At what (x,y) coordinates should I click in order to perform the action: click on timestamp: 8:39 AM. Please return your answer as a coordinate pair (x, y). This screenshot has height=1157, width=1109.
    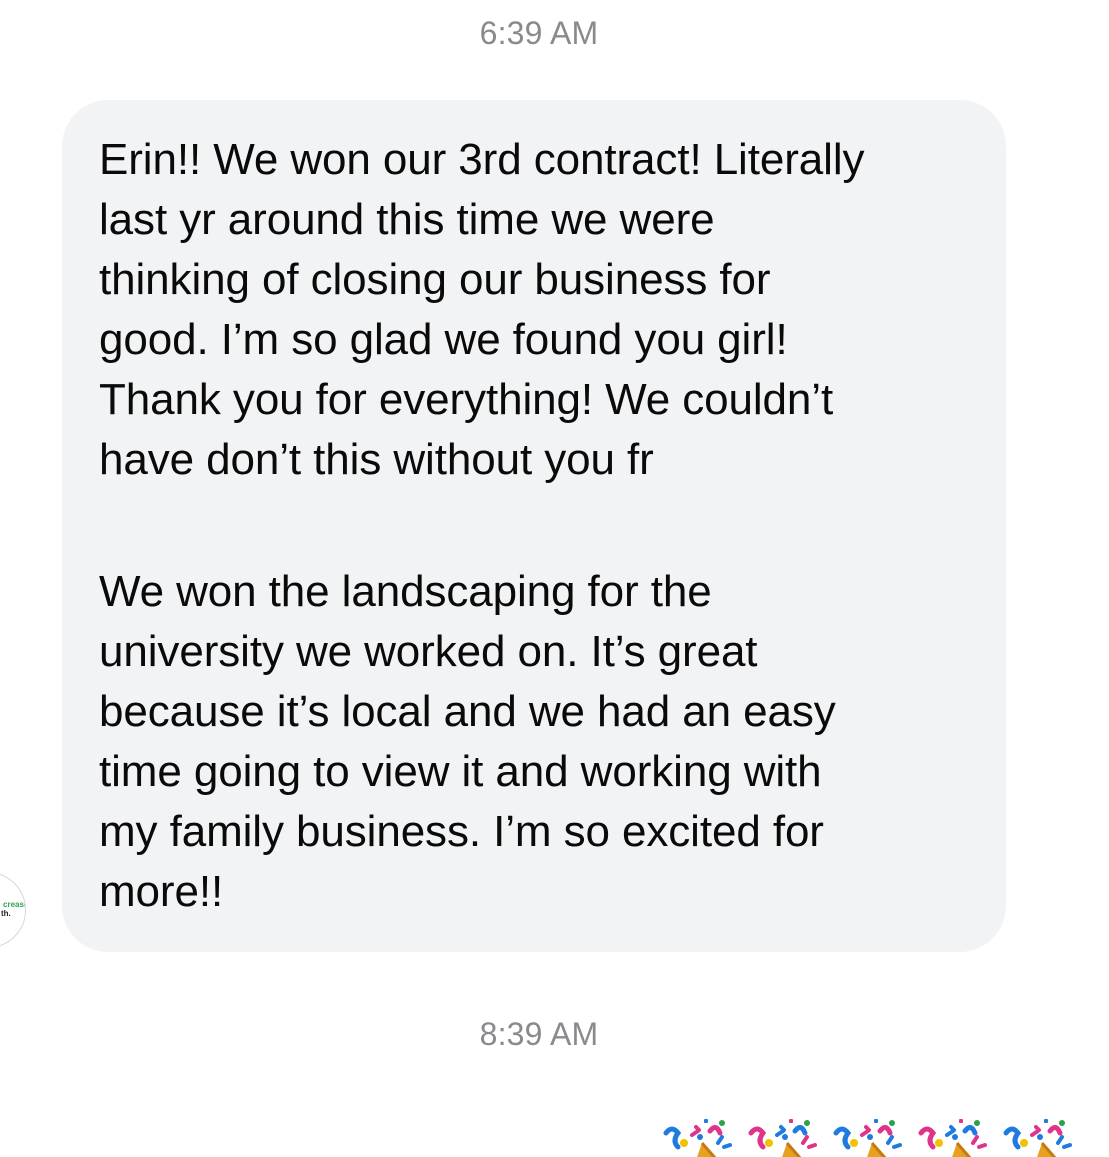
    Looking at the image, I should click on (539, 1034).